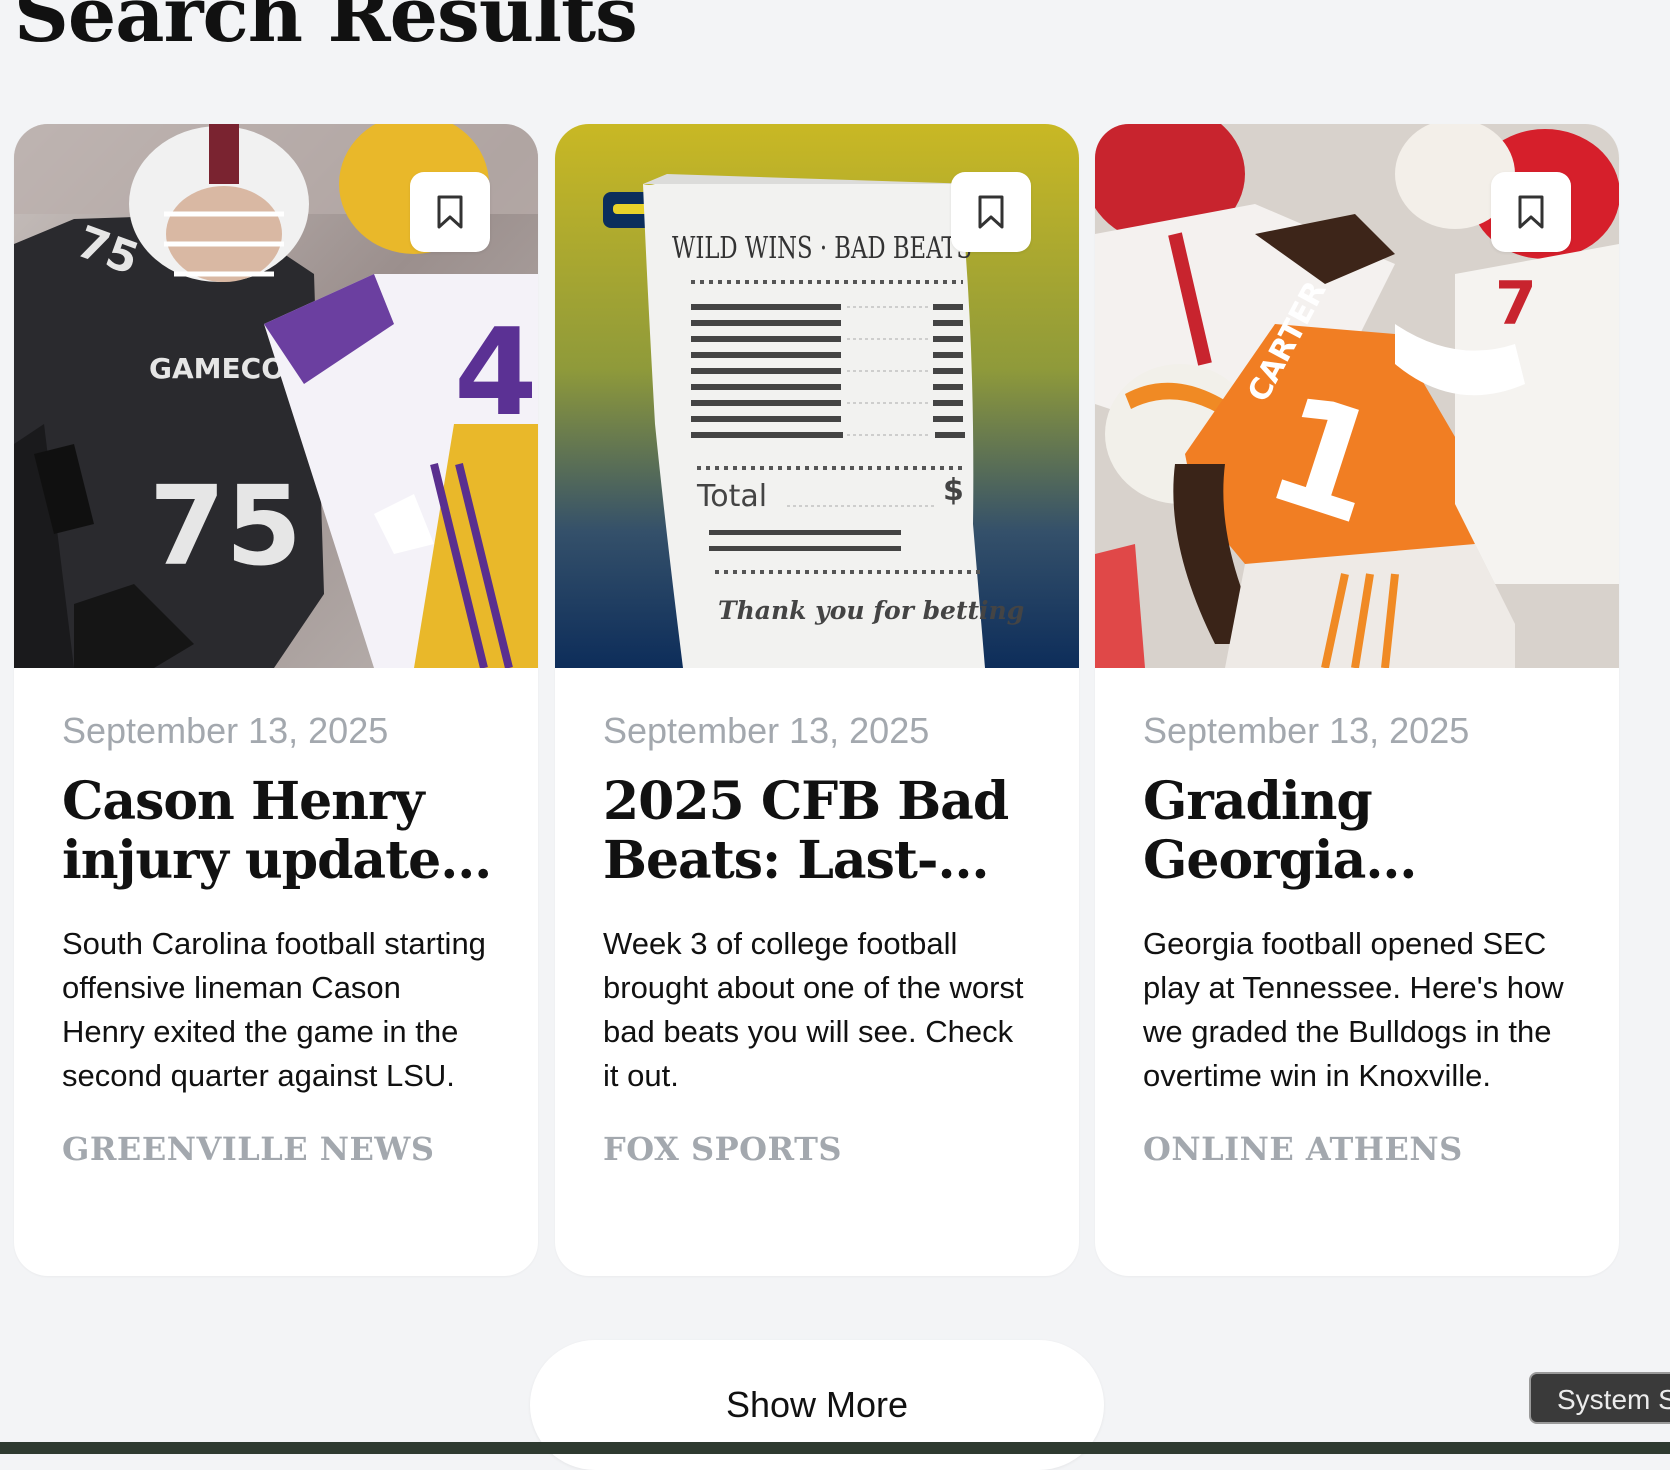  I want to click on card-image: 75 GAMECO 75 4, so click(276, 396).